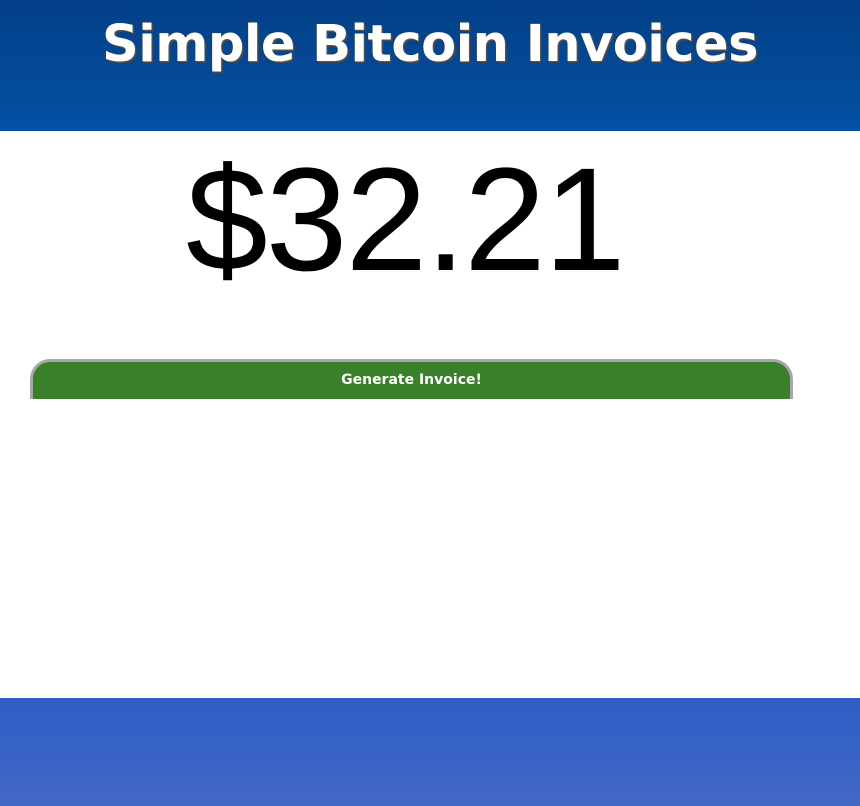  I want to click on generate-invoice-button: Generate Invoice!, so click(411, 379).